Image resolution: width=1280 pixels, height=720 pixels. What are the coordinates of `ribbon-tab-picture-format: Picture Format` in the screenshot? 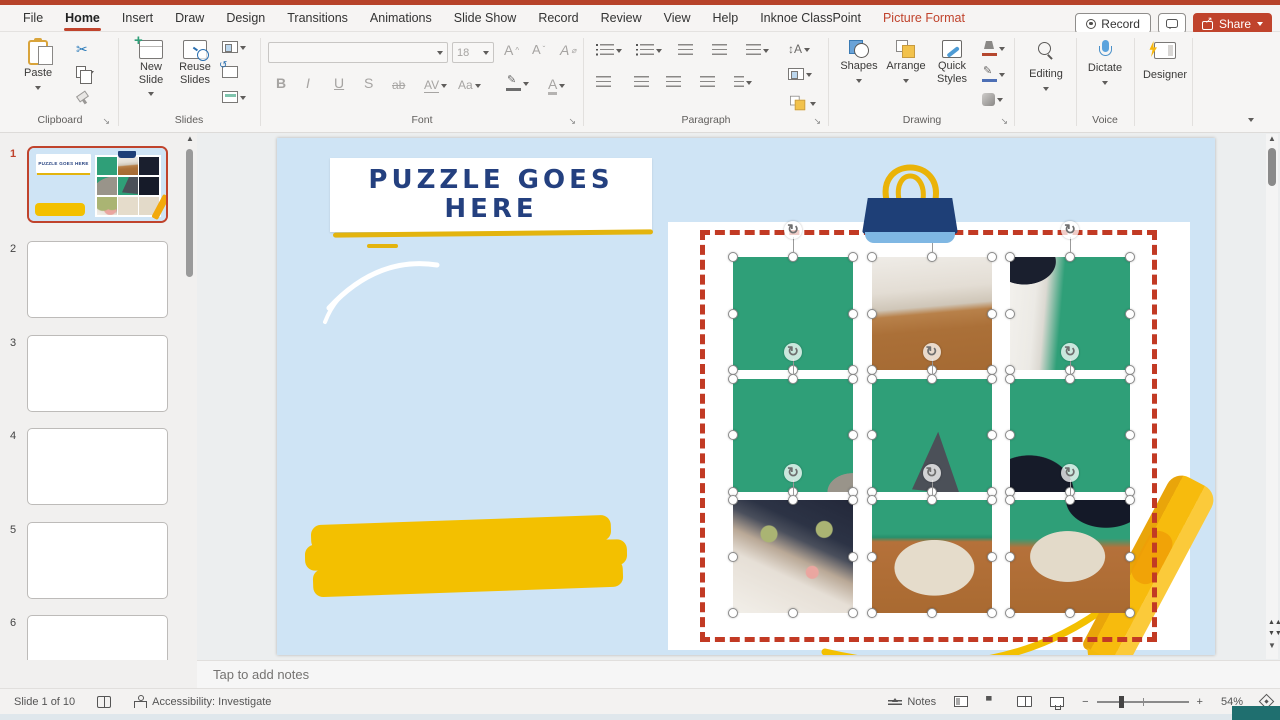 It's located at (924, 18).